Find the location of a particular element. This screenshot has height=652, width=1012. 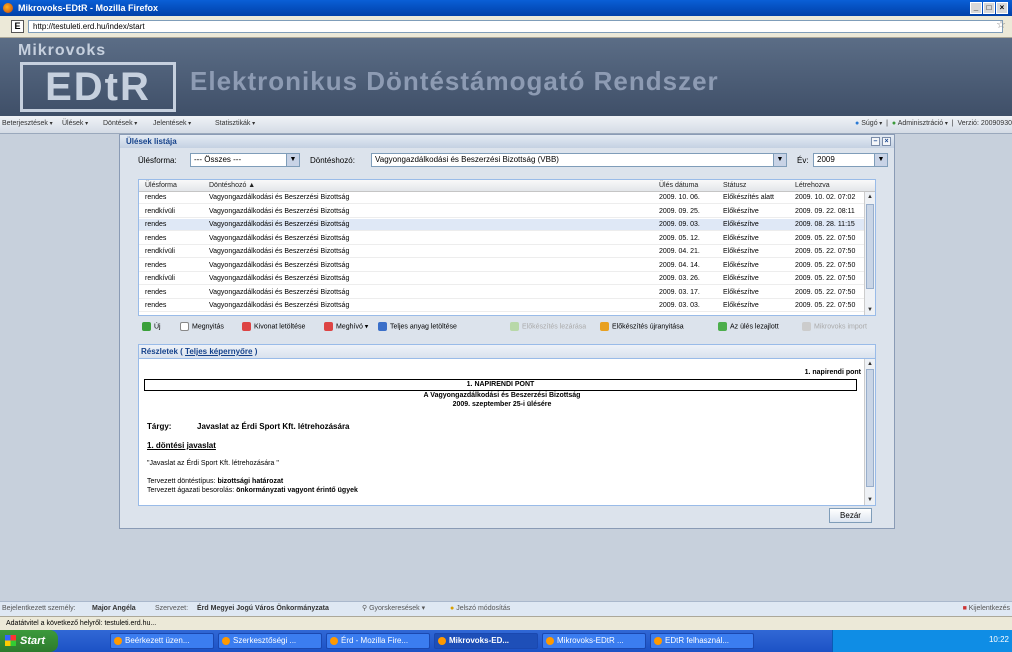

grid-scroll-thumb is located at coordinates (870, 246).